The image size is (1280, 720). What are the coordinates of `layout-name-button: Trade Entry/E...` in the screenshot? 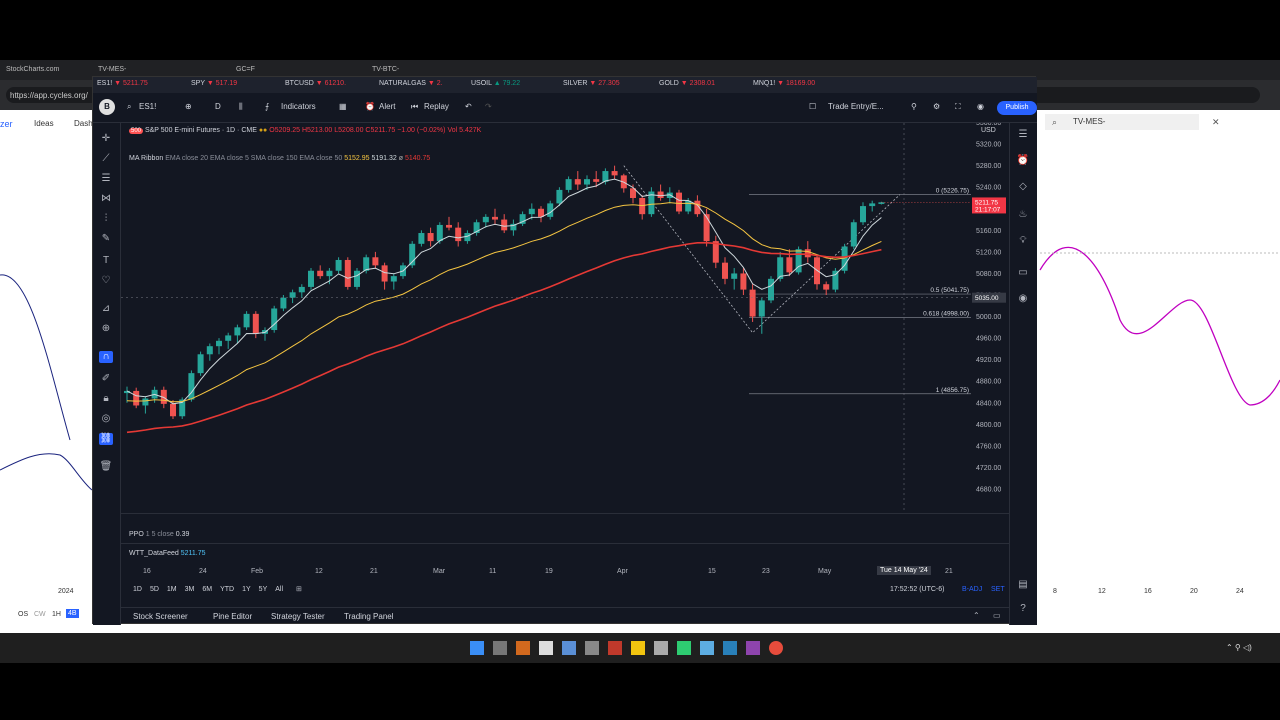 It's located at (856, 106).